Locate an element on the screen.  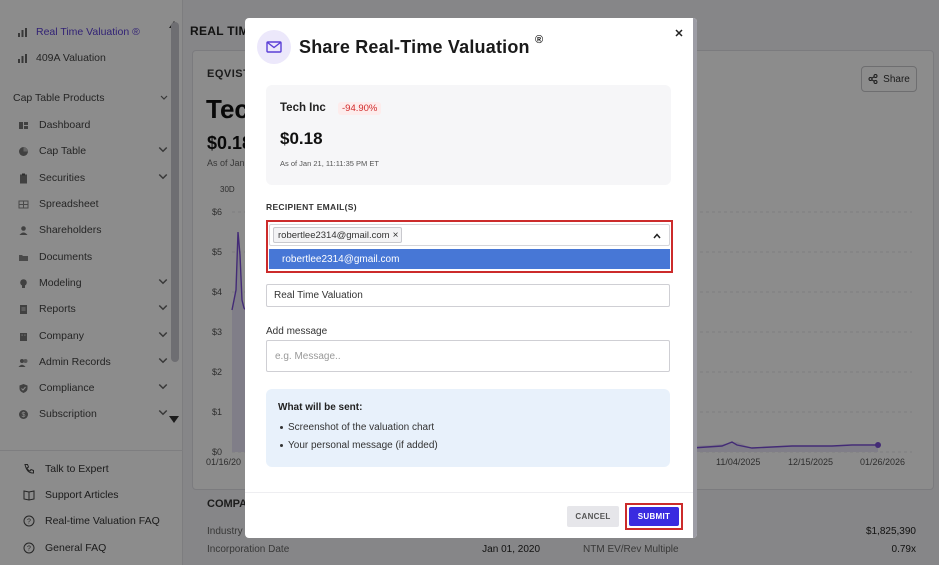
send-item: Your personal message (if added) is located at coordinates (359, 445).